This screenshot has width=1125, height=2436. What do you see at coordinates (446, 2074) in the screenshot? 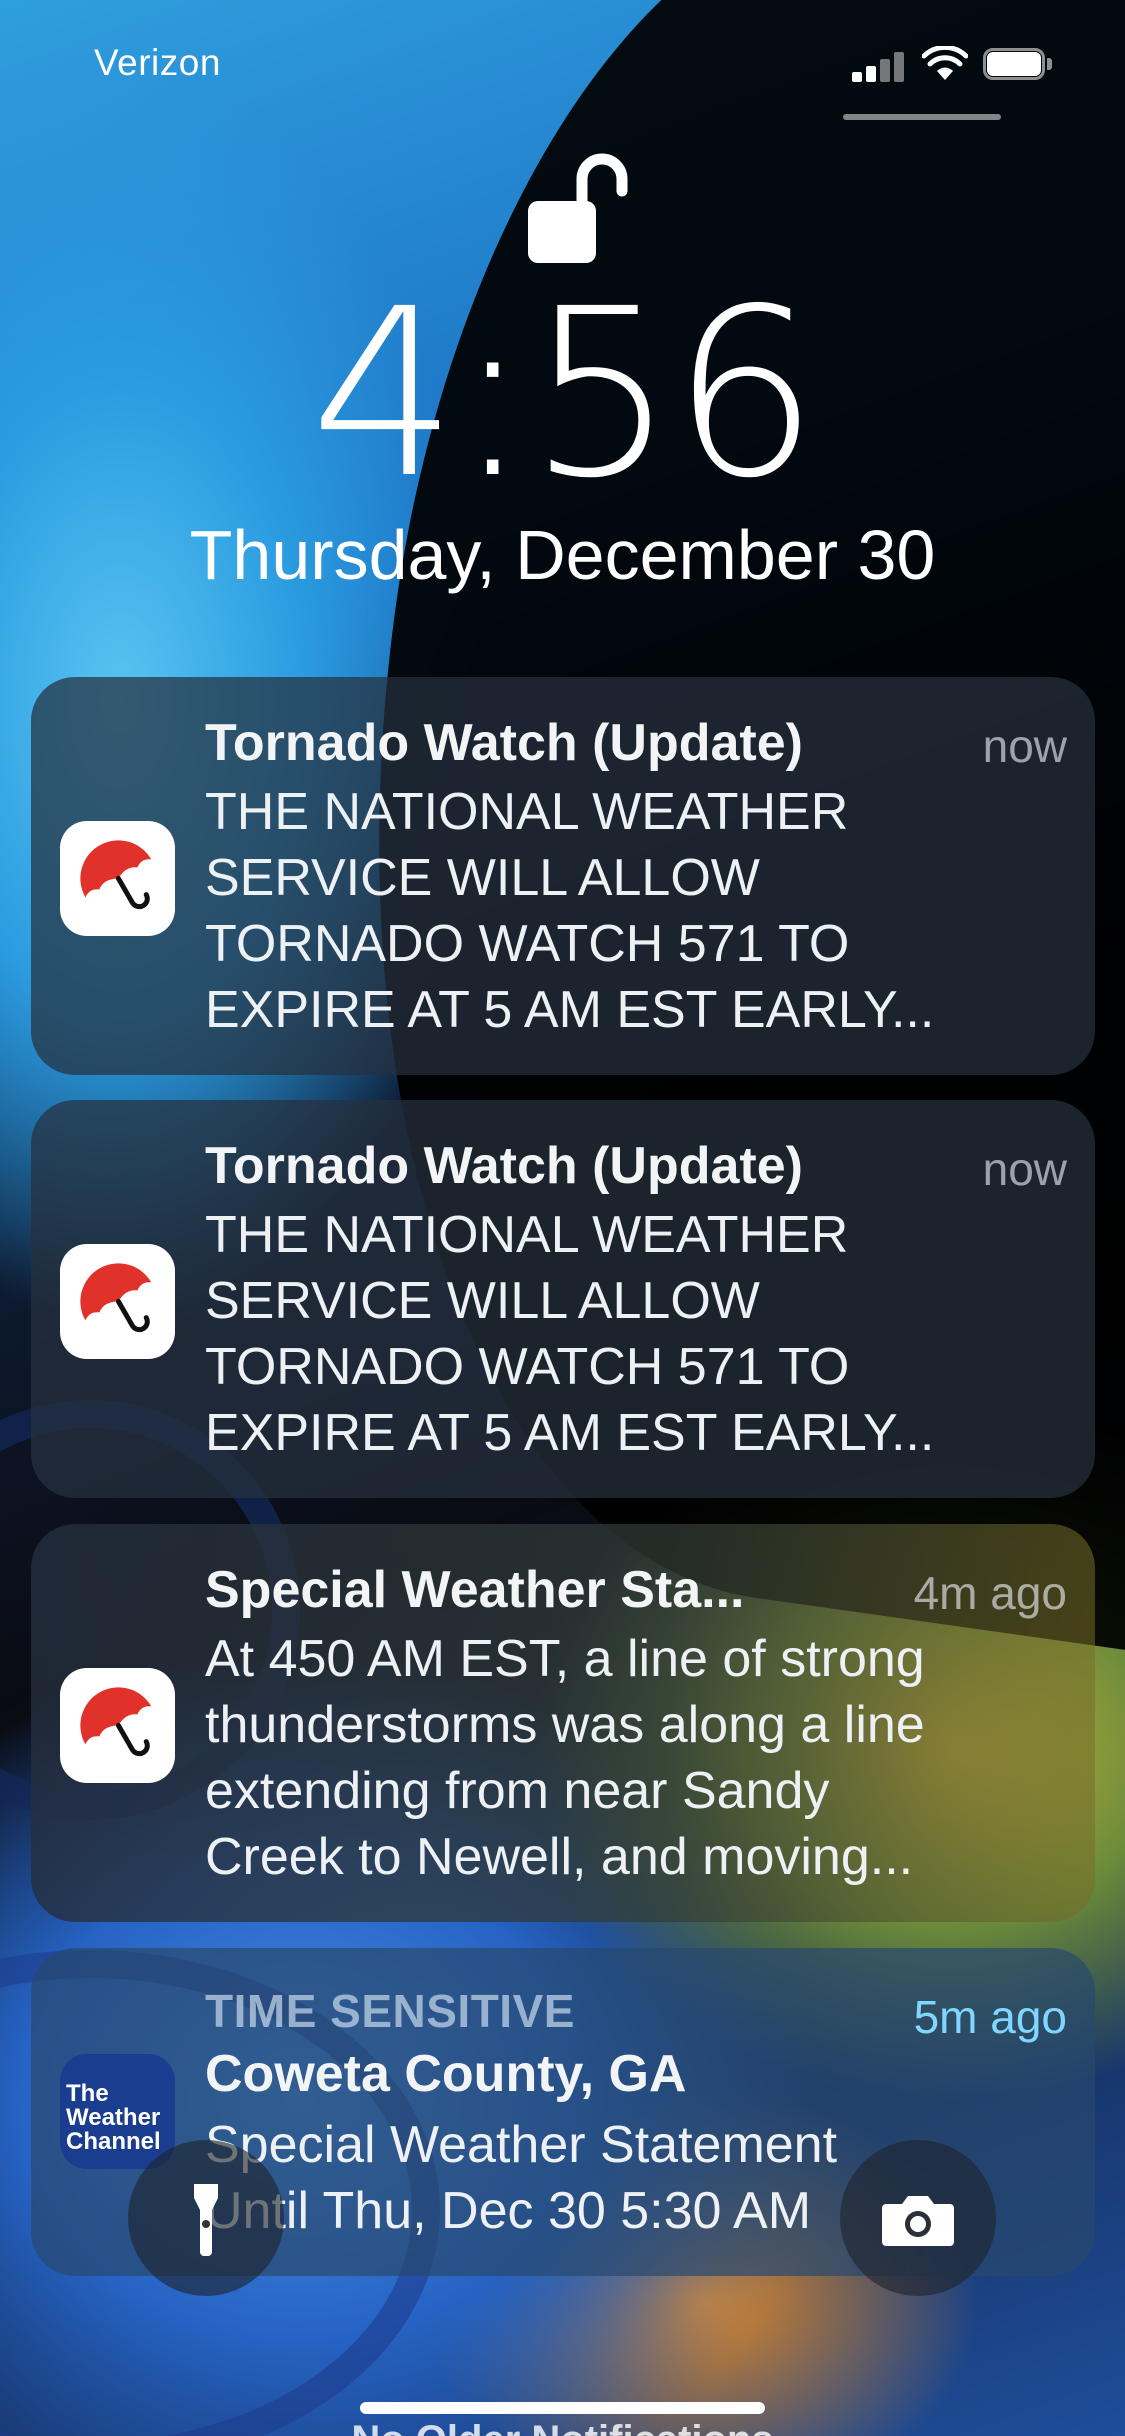
I see `notification-title: Coweta County, GA` at bounding box center [446, 2074].